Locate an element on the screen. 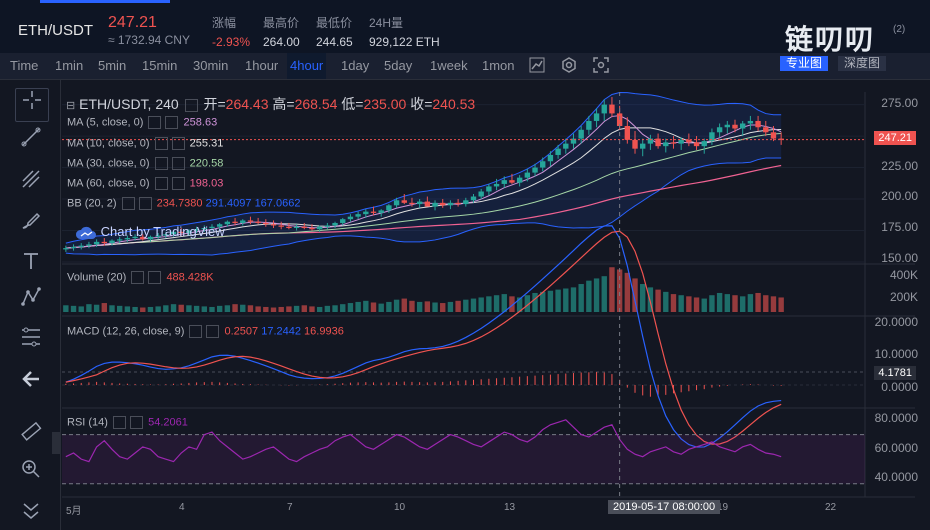  time-tick: 5月 is located at coordinates (74, 511).